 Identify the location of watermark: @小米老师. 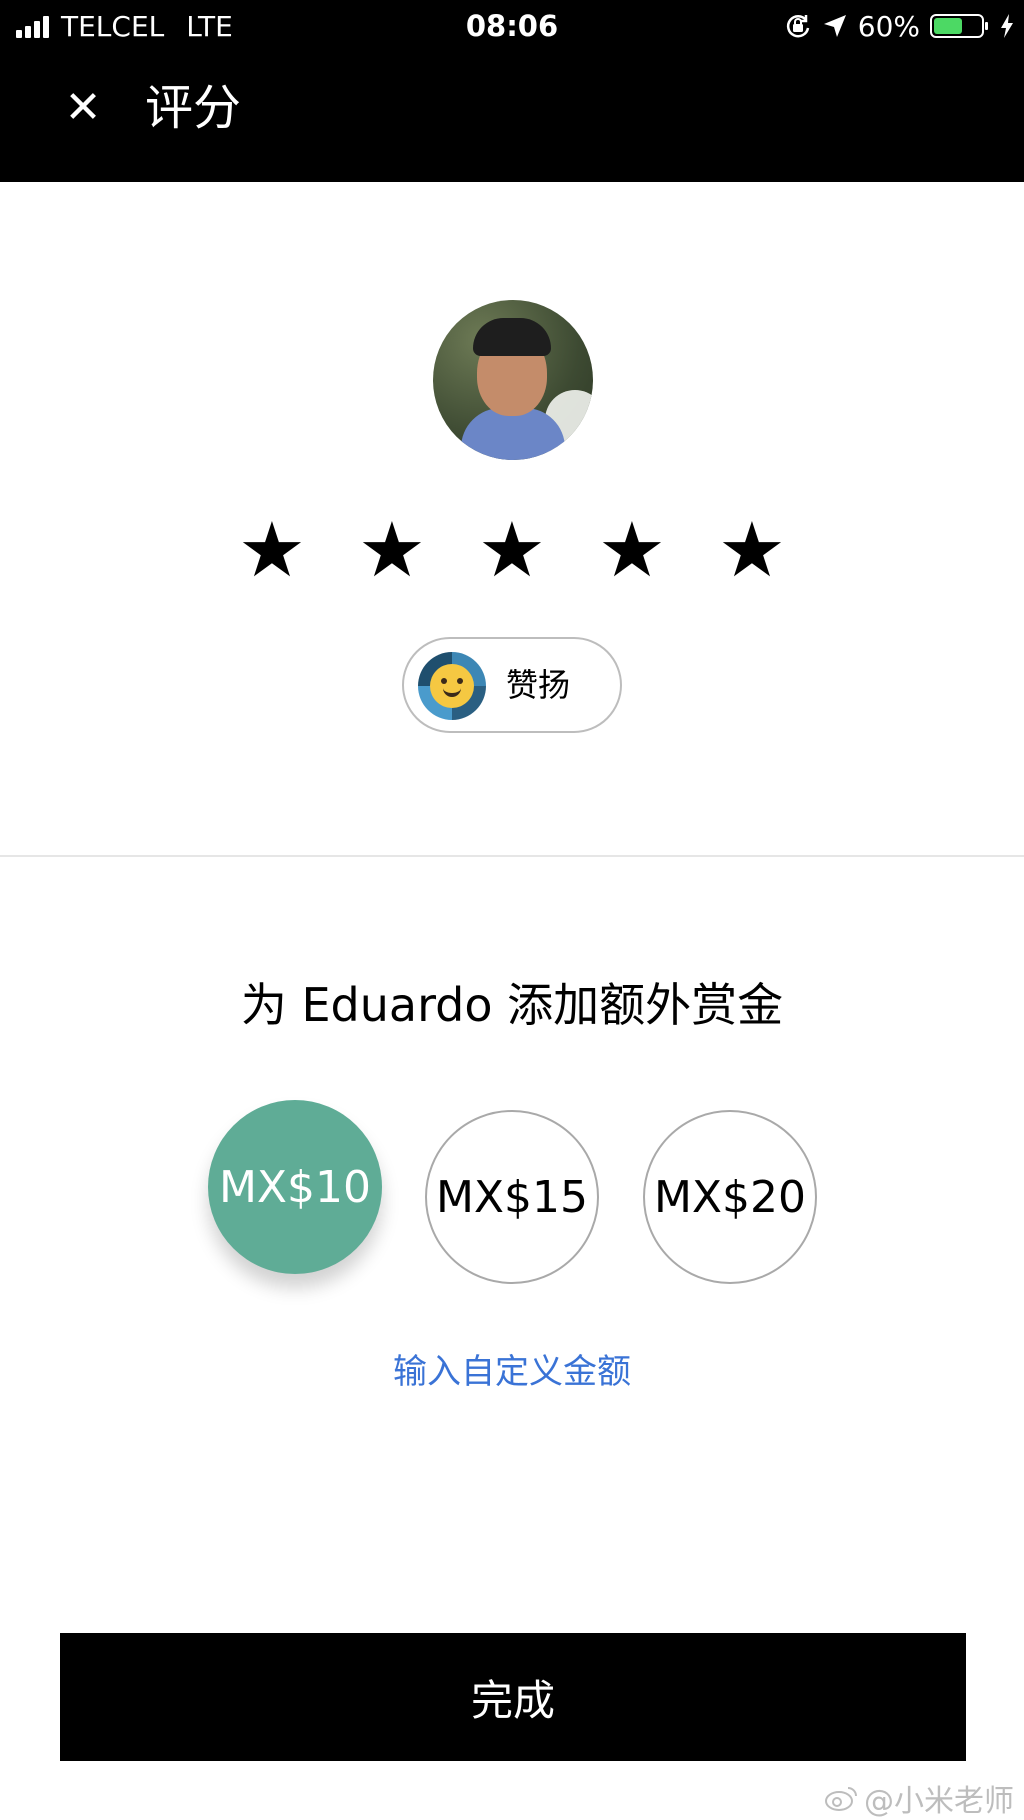
(919, 1798).